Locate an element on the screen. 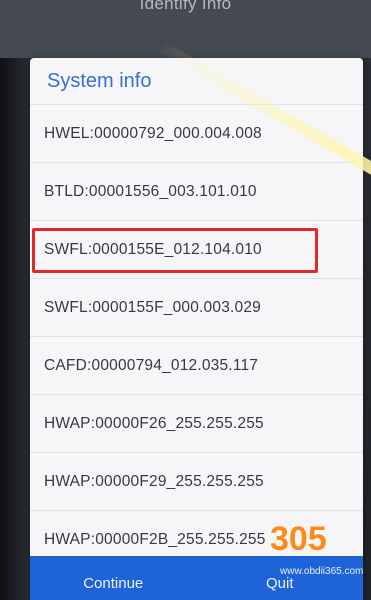 The height and width of the screenshot is (600, 371). list-item: CAFD:00000794_012.035.117 is located at coordinates (196, 366).